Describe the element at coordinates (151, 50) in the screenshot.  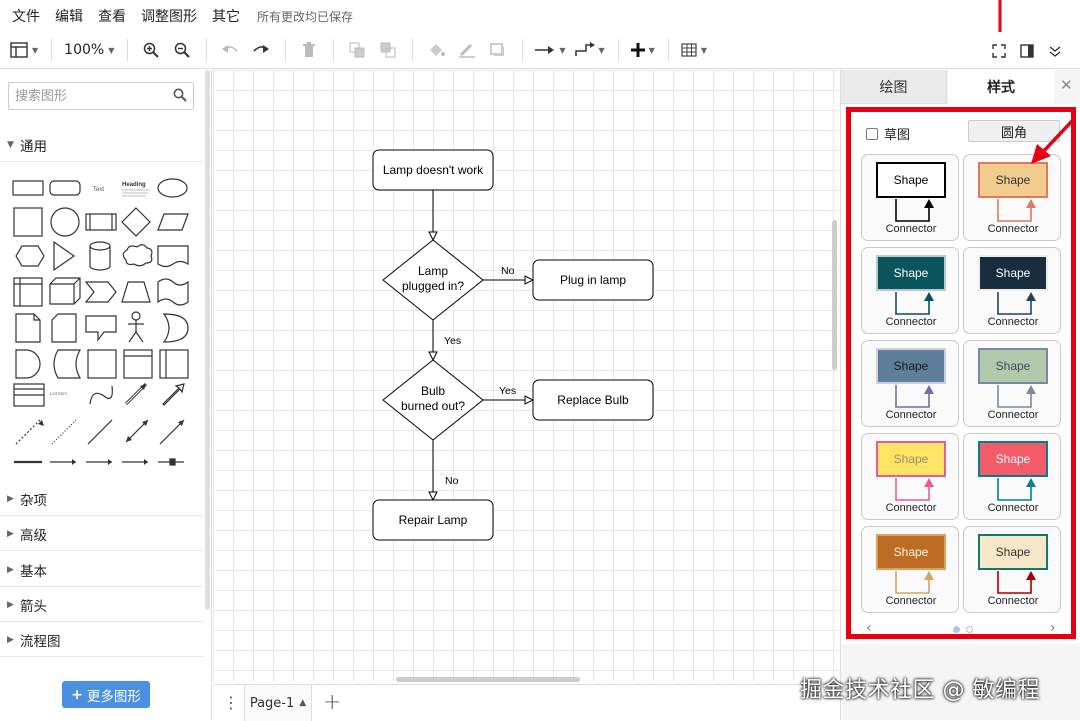
I see `zoom-in-icon` at that location.